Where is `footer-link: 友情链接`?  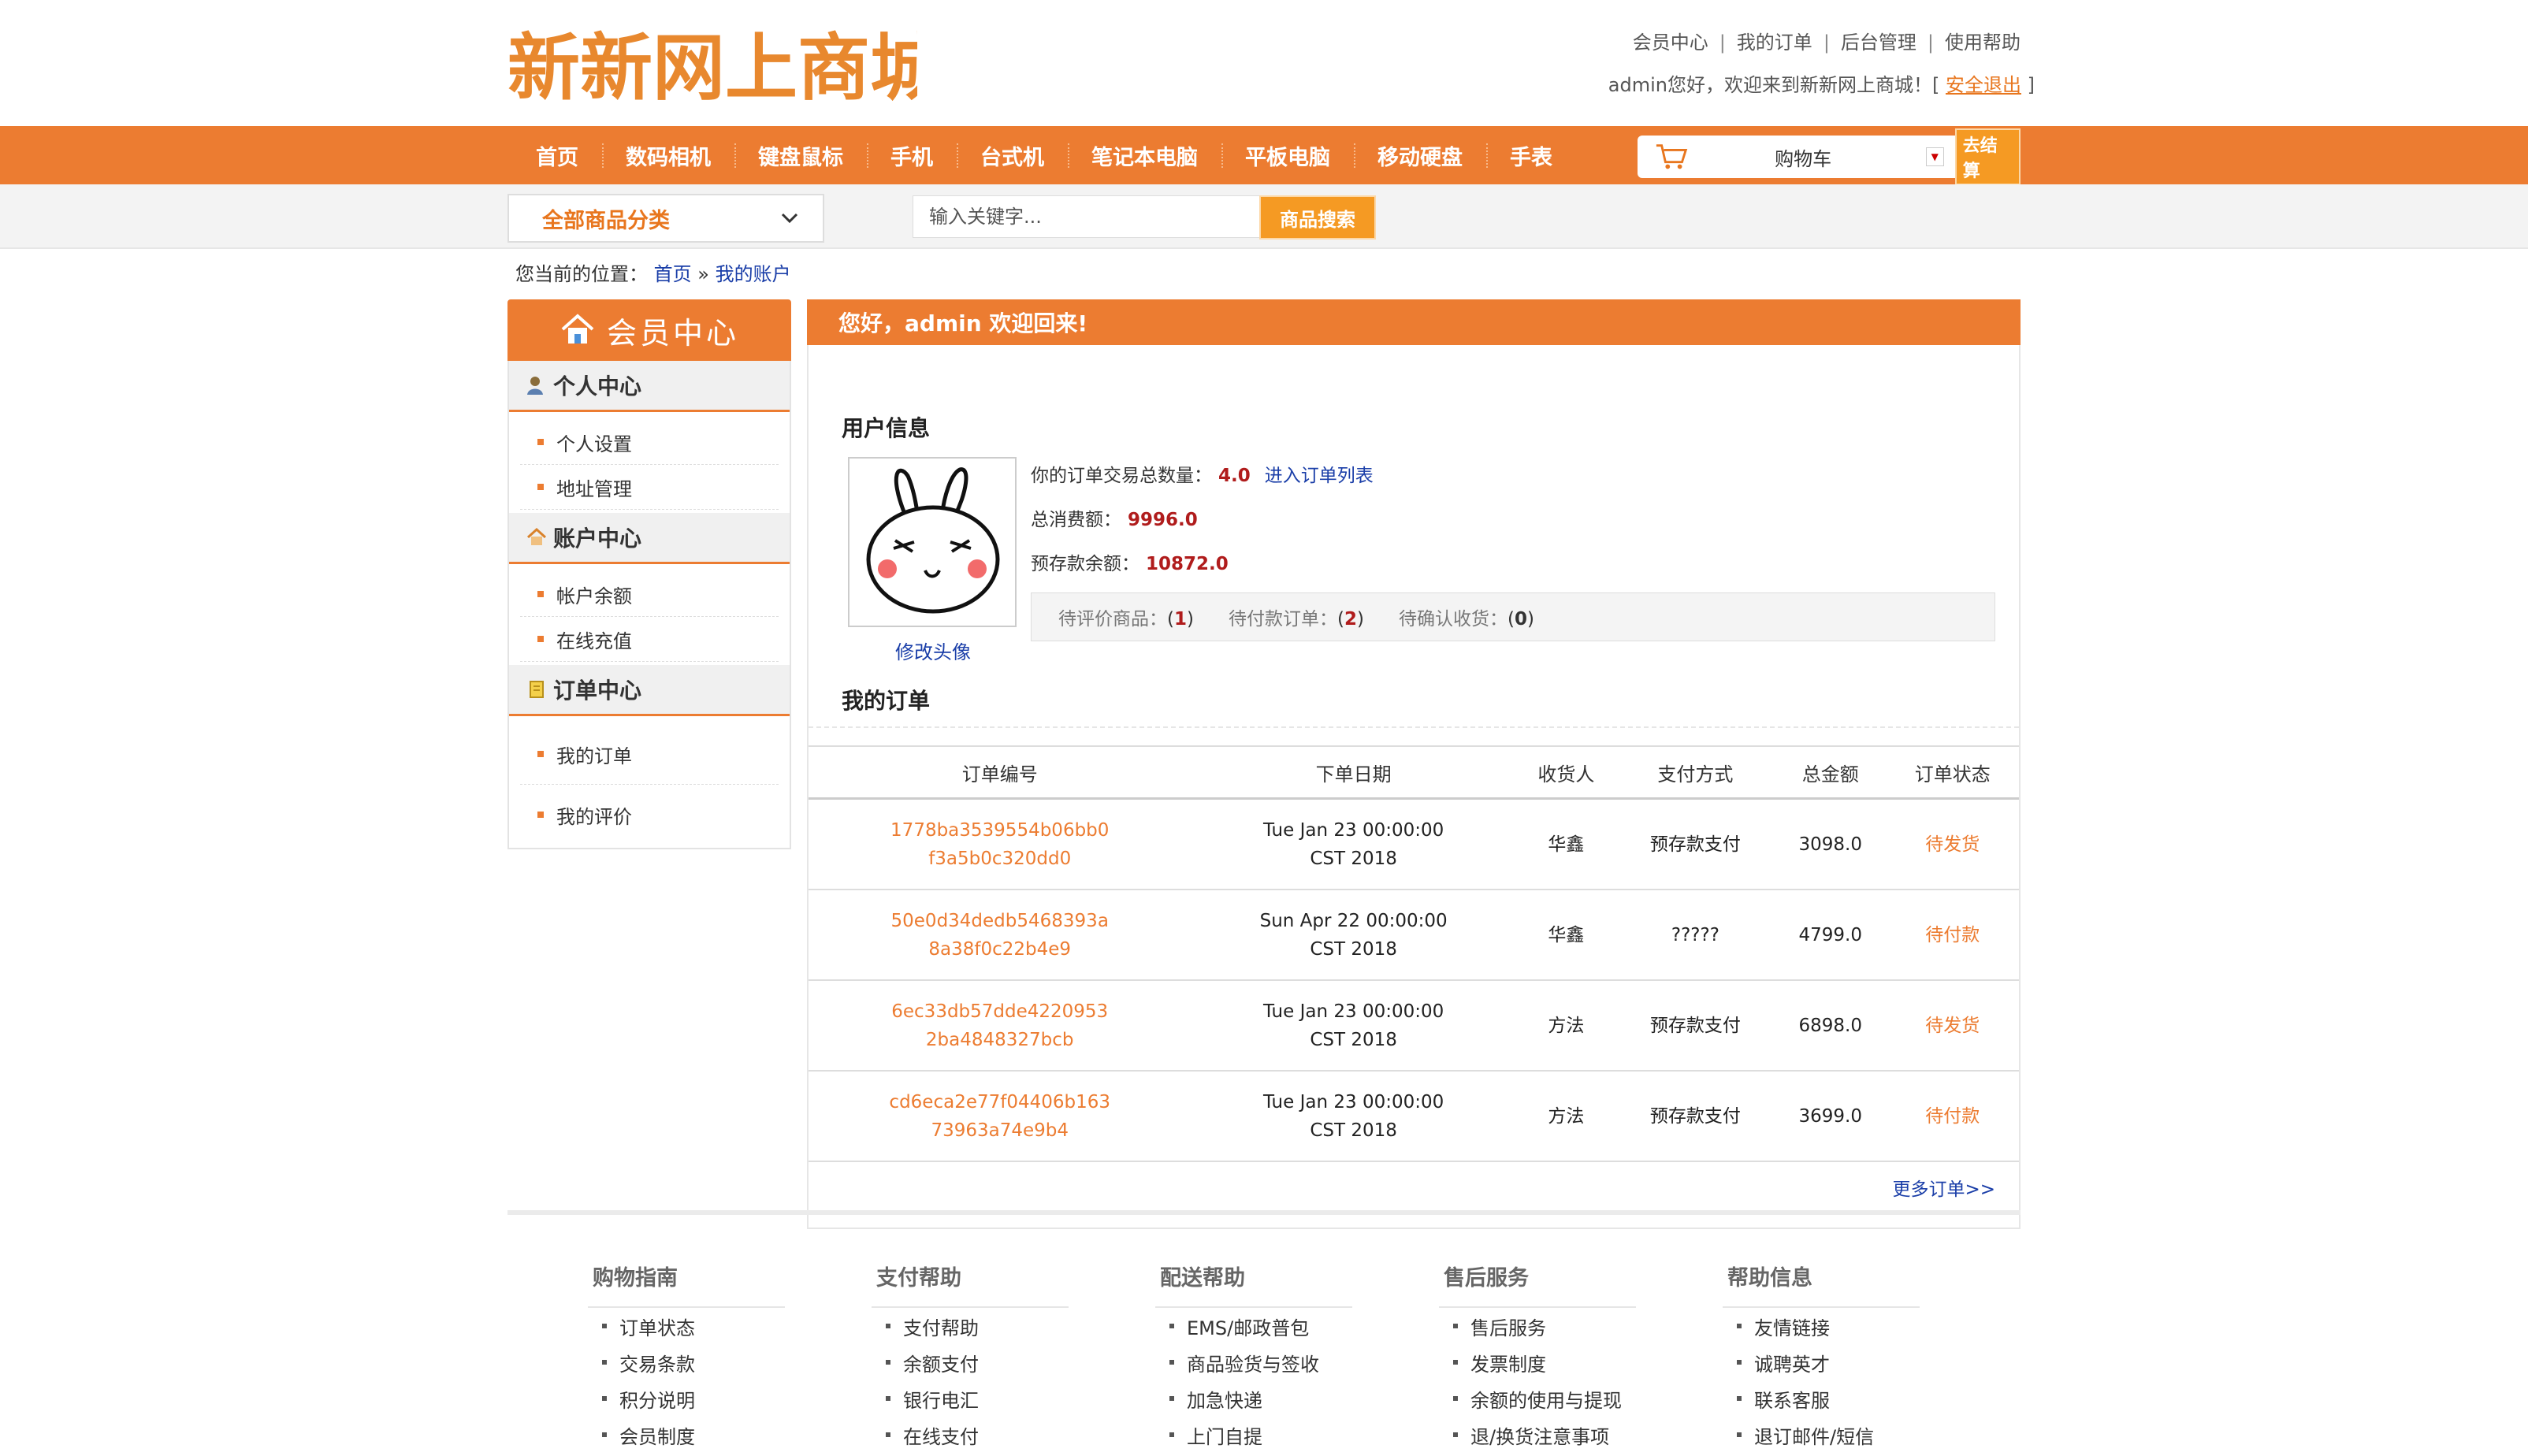 footer-link: 友情链接 is located at coordinates (1822, 1326).